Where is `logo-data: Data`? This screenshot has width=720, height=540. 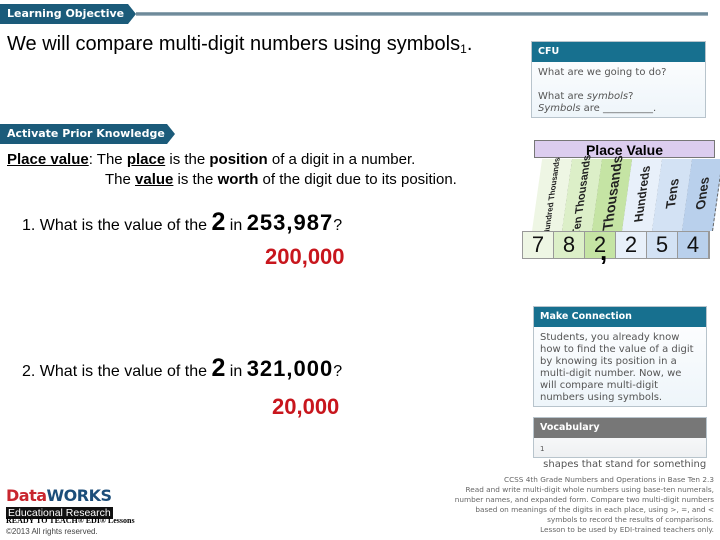
logo-data: Data is located at coordinates (26, 495).